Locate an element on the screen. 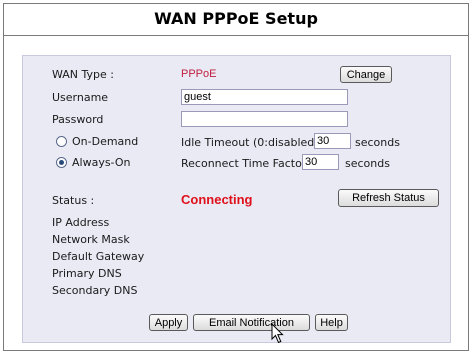 The width and height of the screenshot is (472, 353). username-input is located at coordinates (264, 97).